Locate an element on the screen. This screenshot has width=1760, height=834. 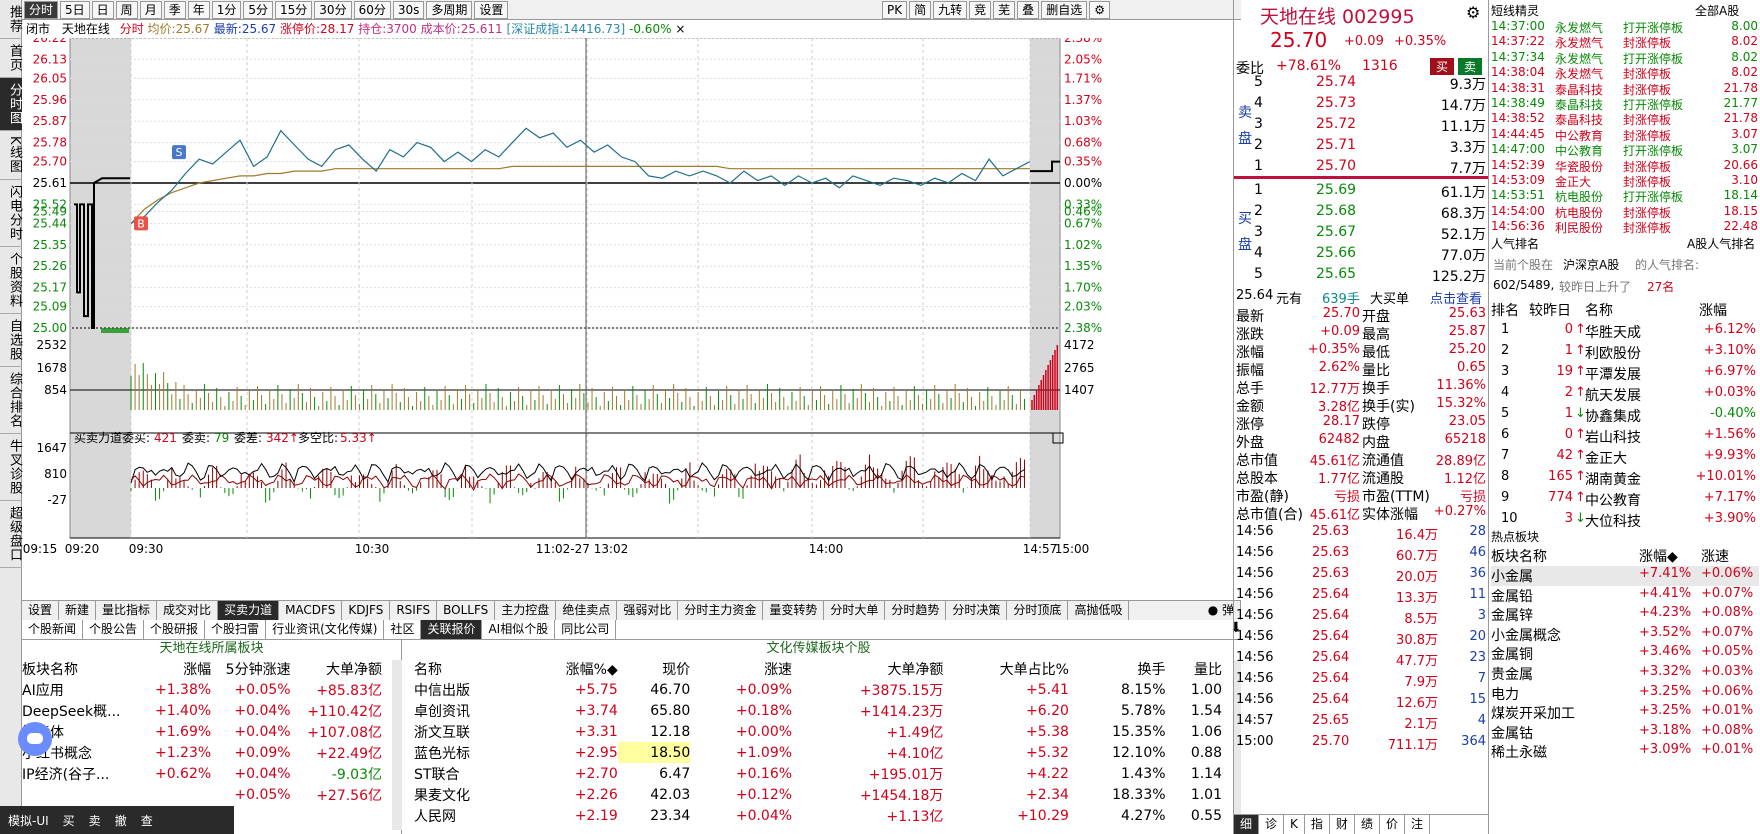
rank-stock: 金正大 is located at coordinates (1606, 458).